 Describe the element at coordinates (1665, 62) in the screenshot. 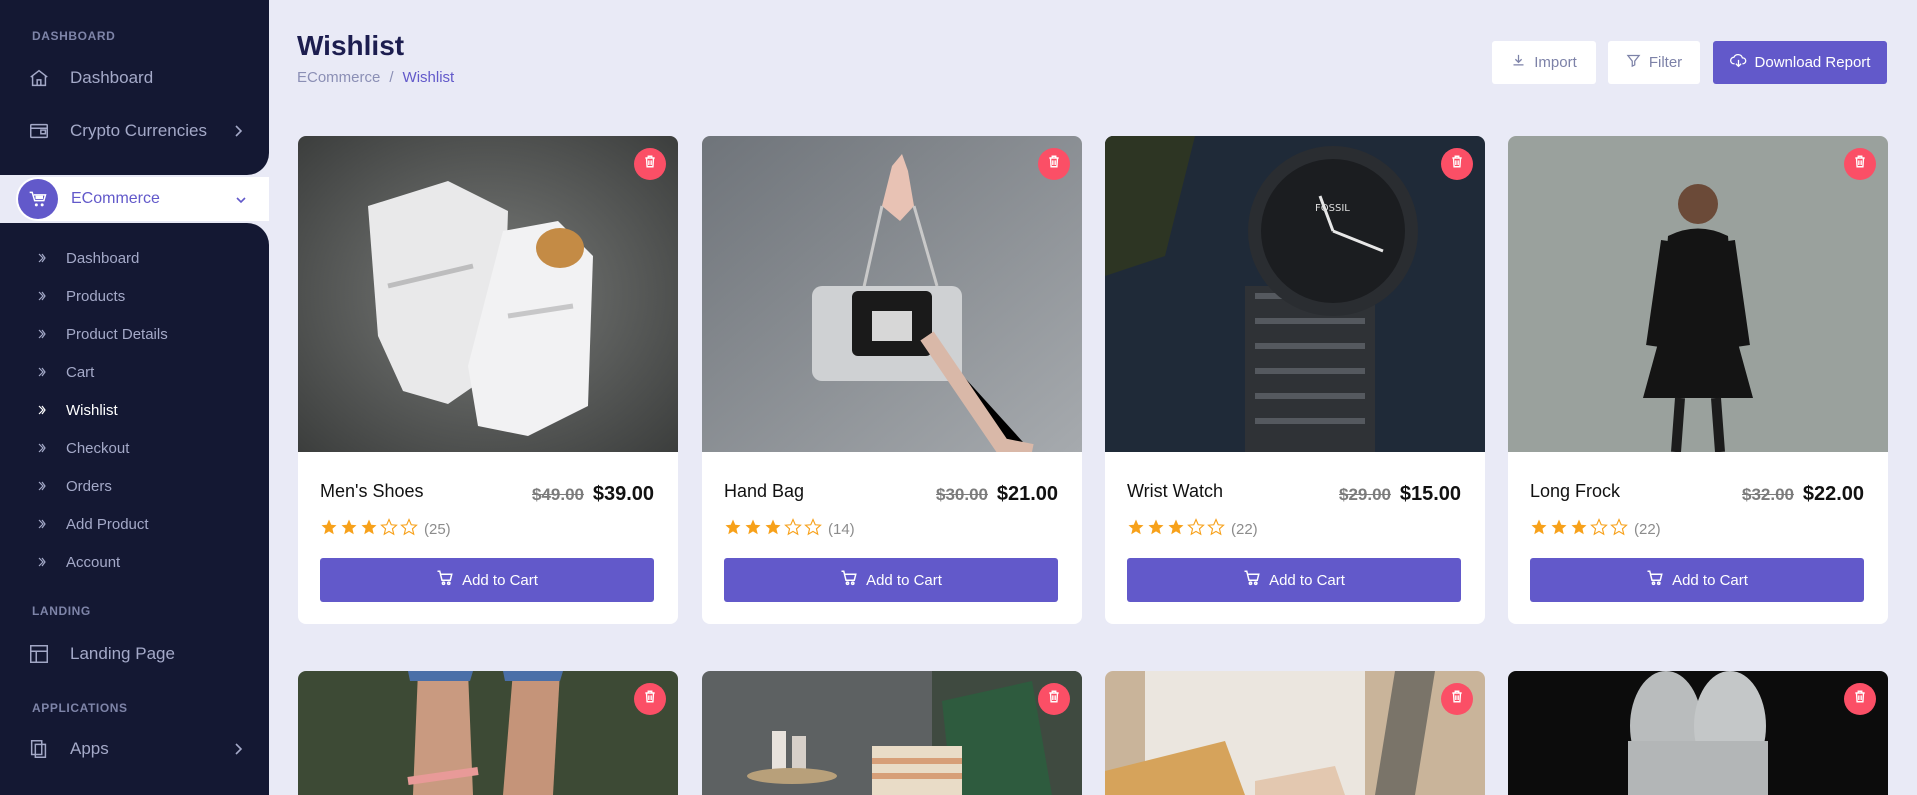

I see `filter-button-label: Filter` at that location.